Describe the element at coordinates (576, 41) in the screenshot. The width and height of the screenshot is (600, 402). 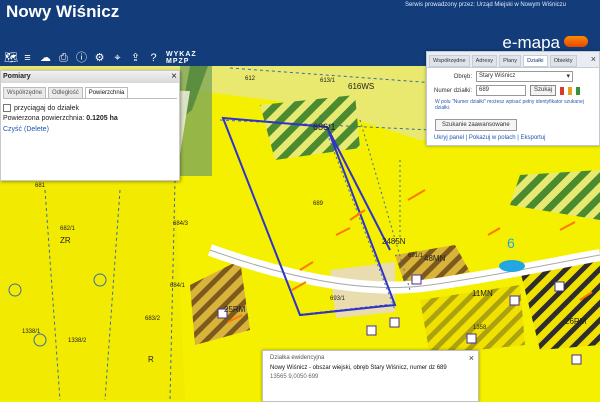
I see `brand-dot-icon` at that location.